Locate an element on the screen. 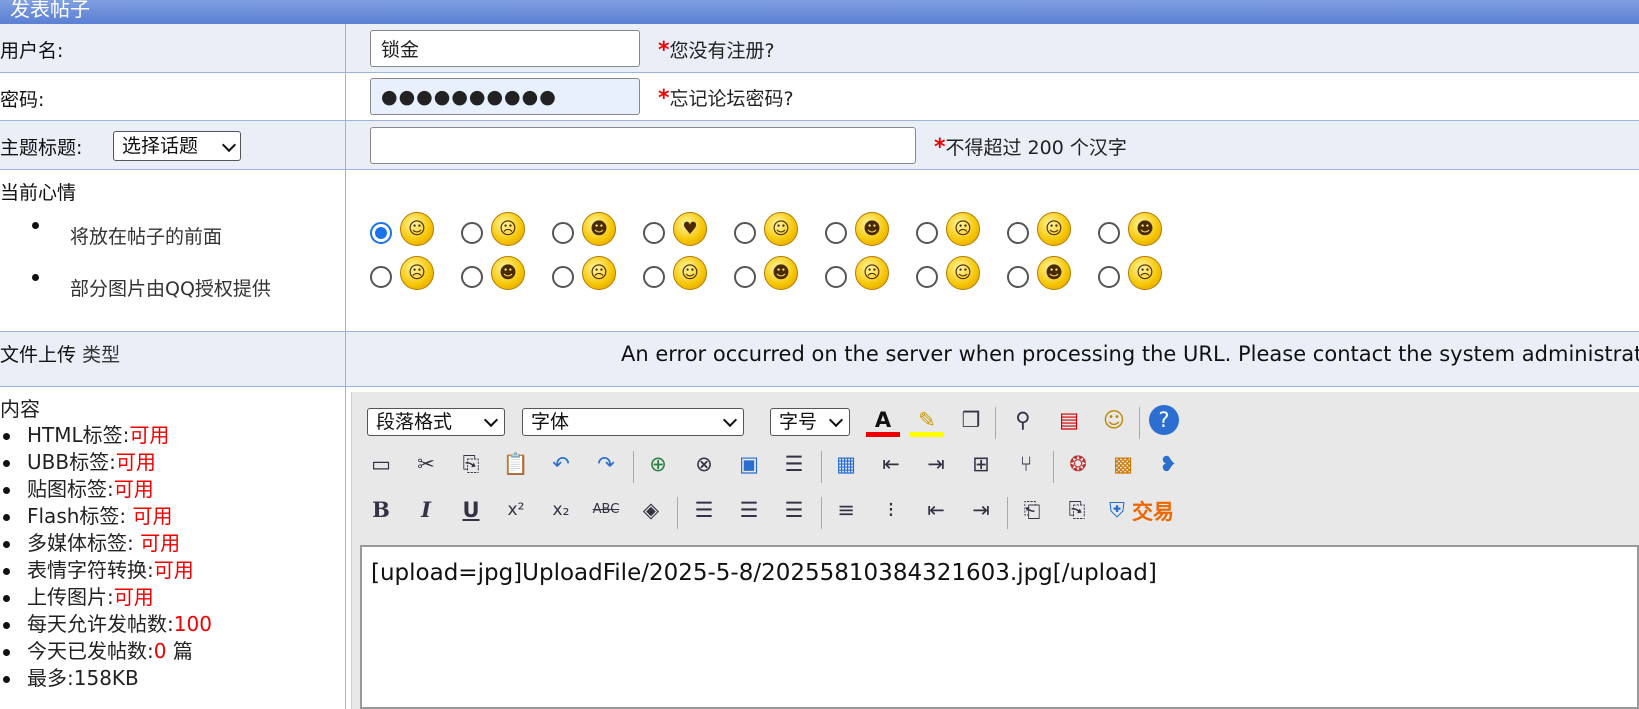  align-right-icon: ☰ is located at coordinates (794, 510).